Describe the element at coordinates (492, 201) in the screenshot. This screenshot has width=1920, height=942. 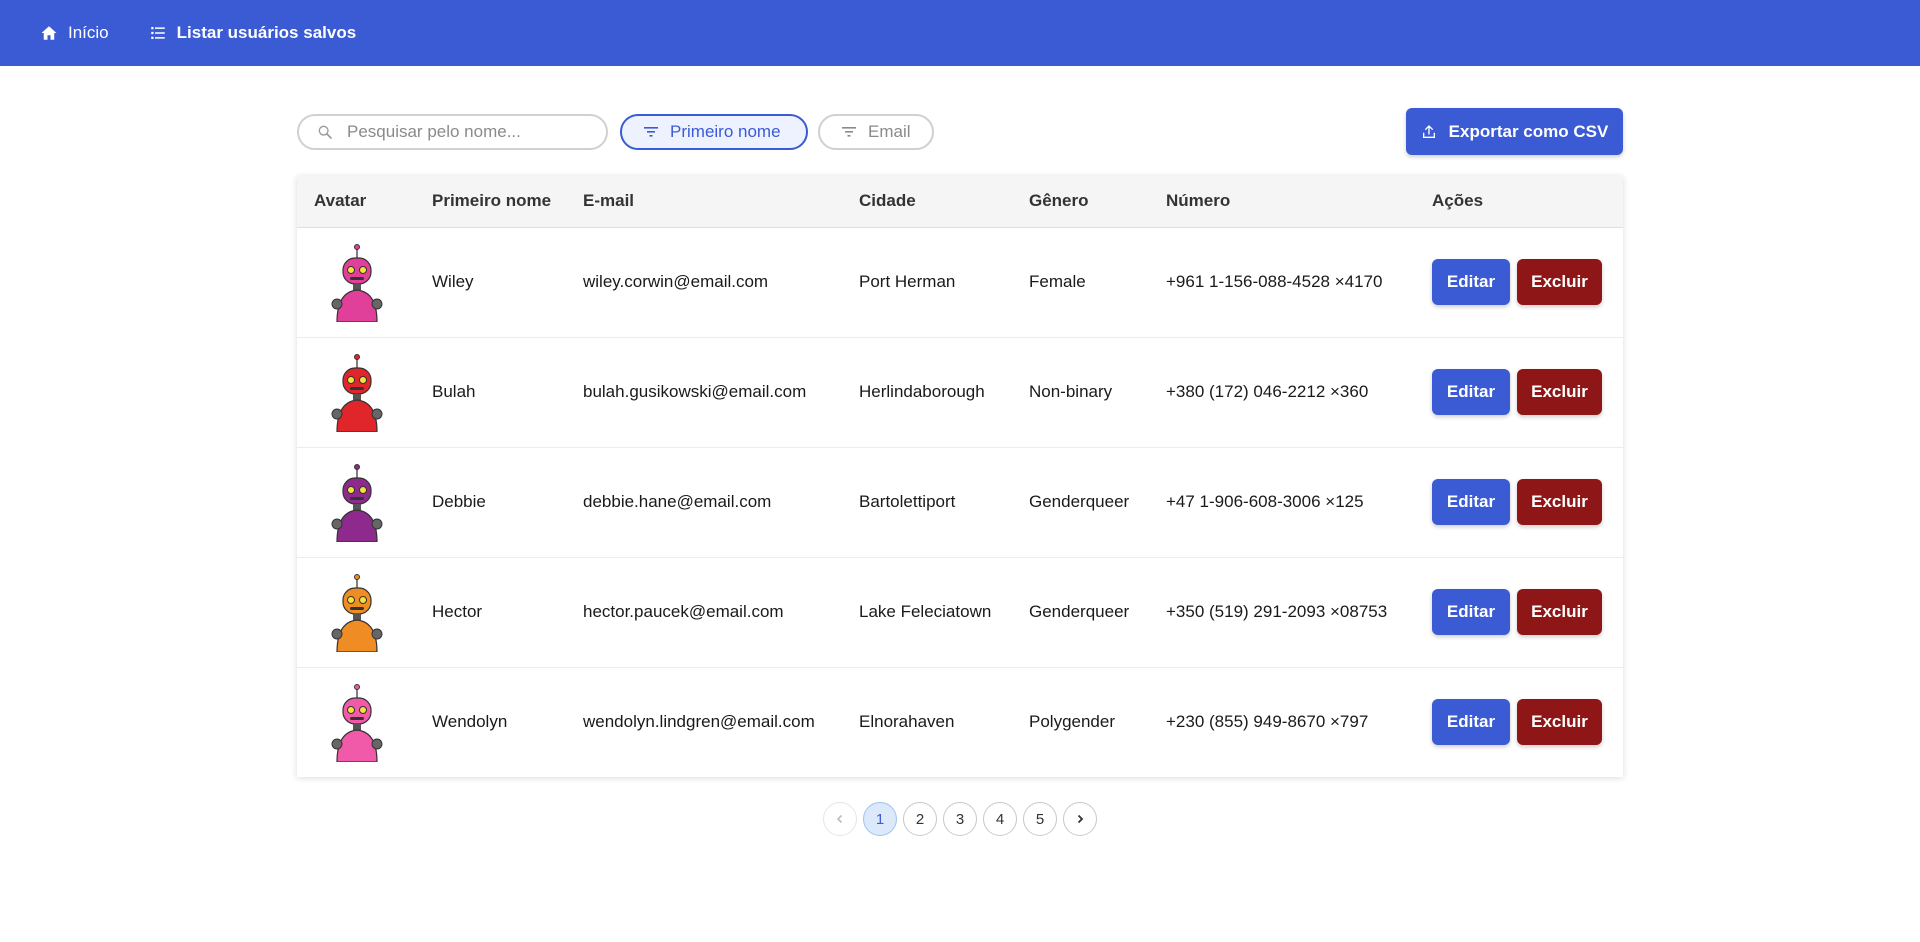
I see `header-first-name: Primeiro nome` at that location.